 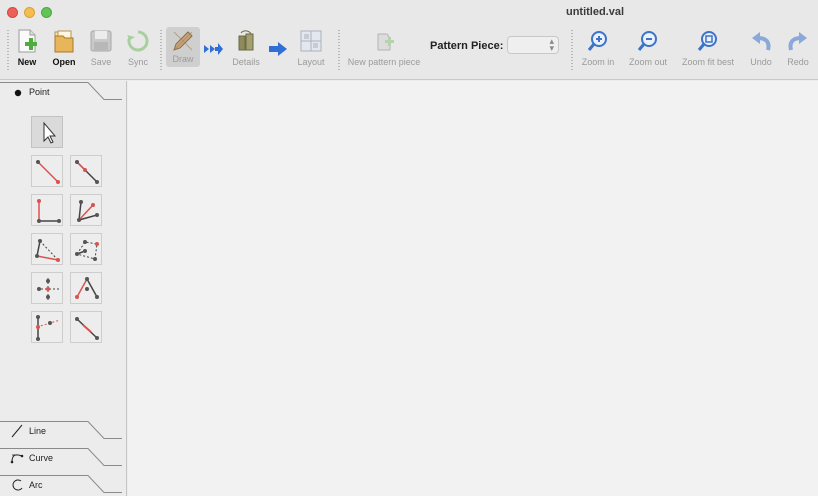 I want to click on point-shoulder-button, so click(x=47, y=210).